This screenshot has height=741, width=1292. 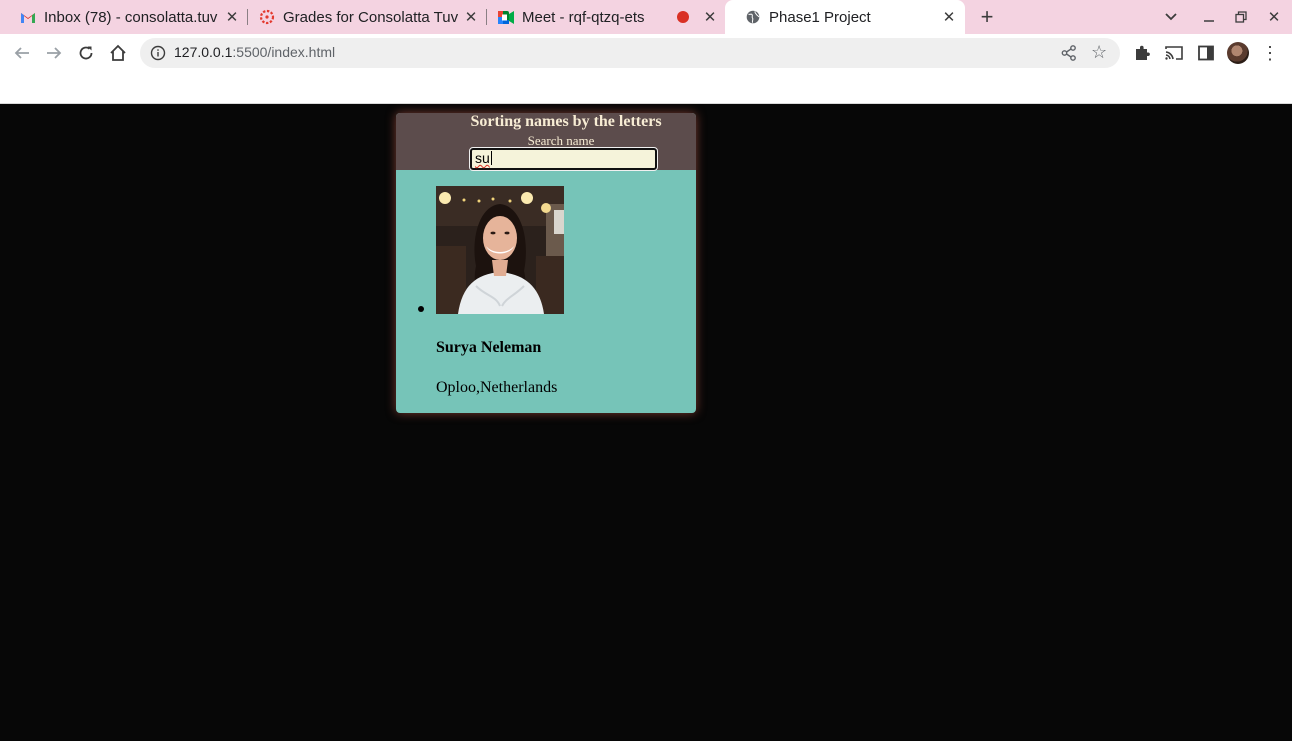 I want to click on home-icon, so click(x=118, y=53).